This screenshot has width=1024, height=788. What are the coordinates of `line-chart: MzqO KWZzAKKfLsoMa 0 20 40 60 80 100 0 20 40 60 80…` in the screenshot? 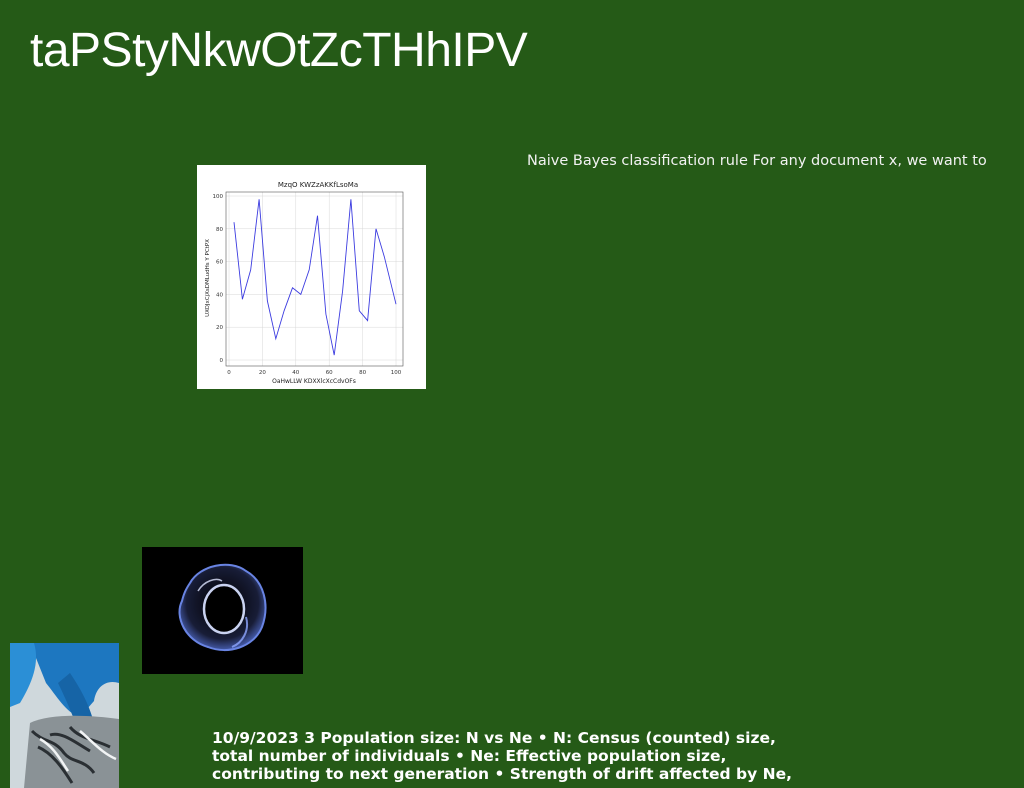 It's located at (311, 277).